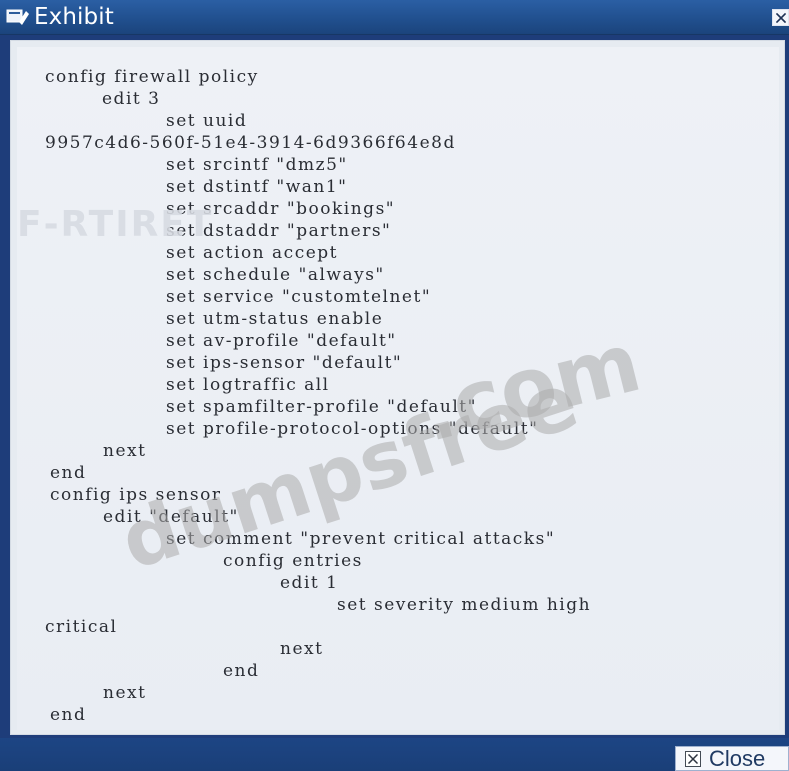  What do you see at coordinates (361, 539) in the screenshot?
I see `terminal-line: set comment "prevent critical attacks"` at bounding box center [361, 539].